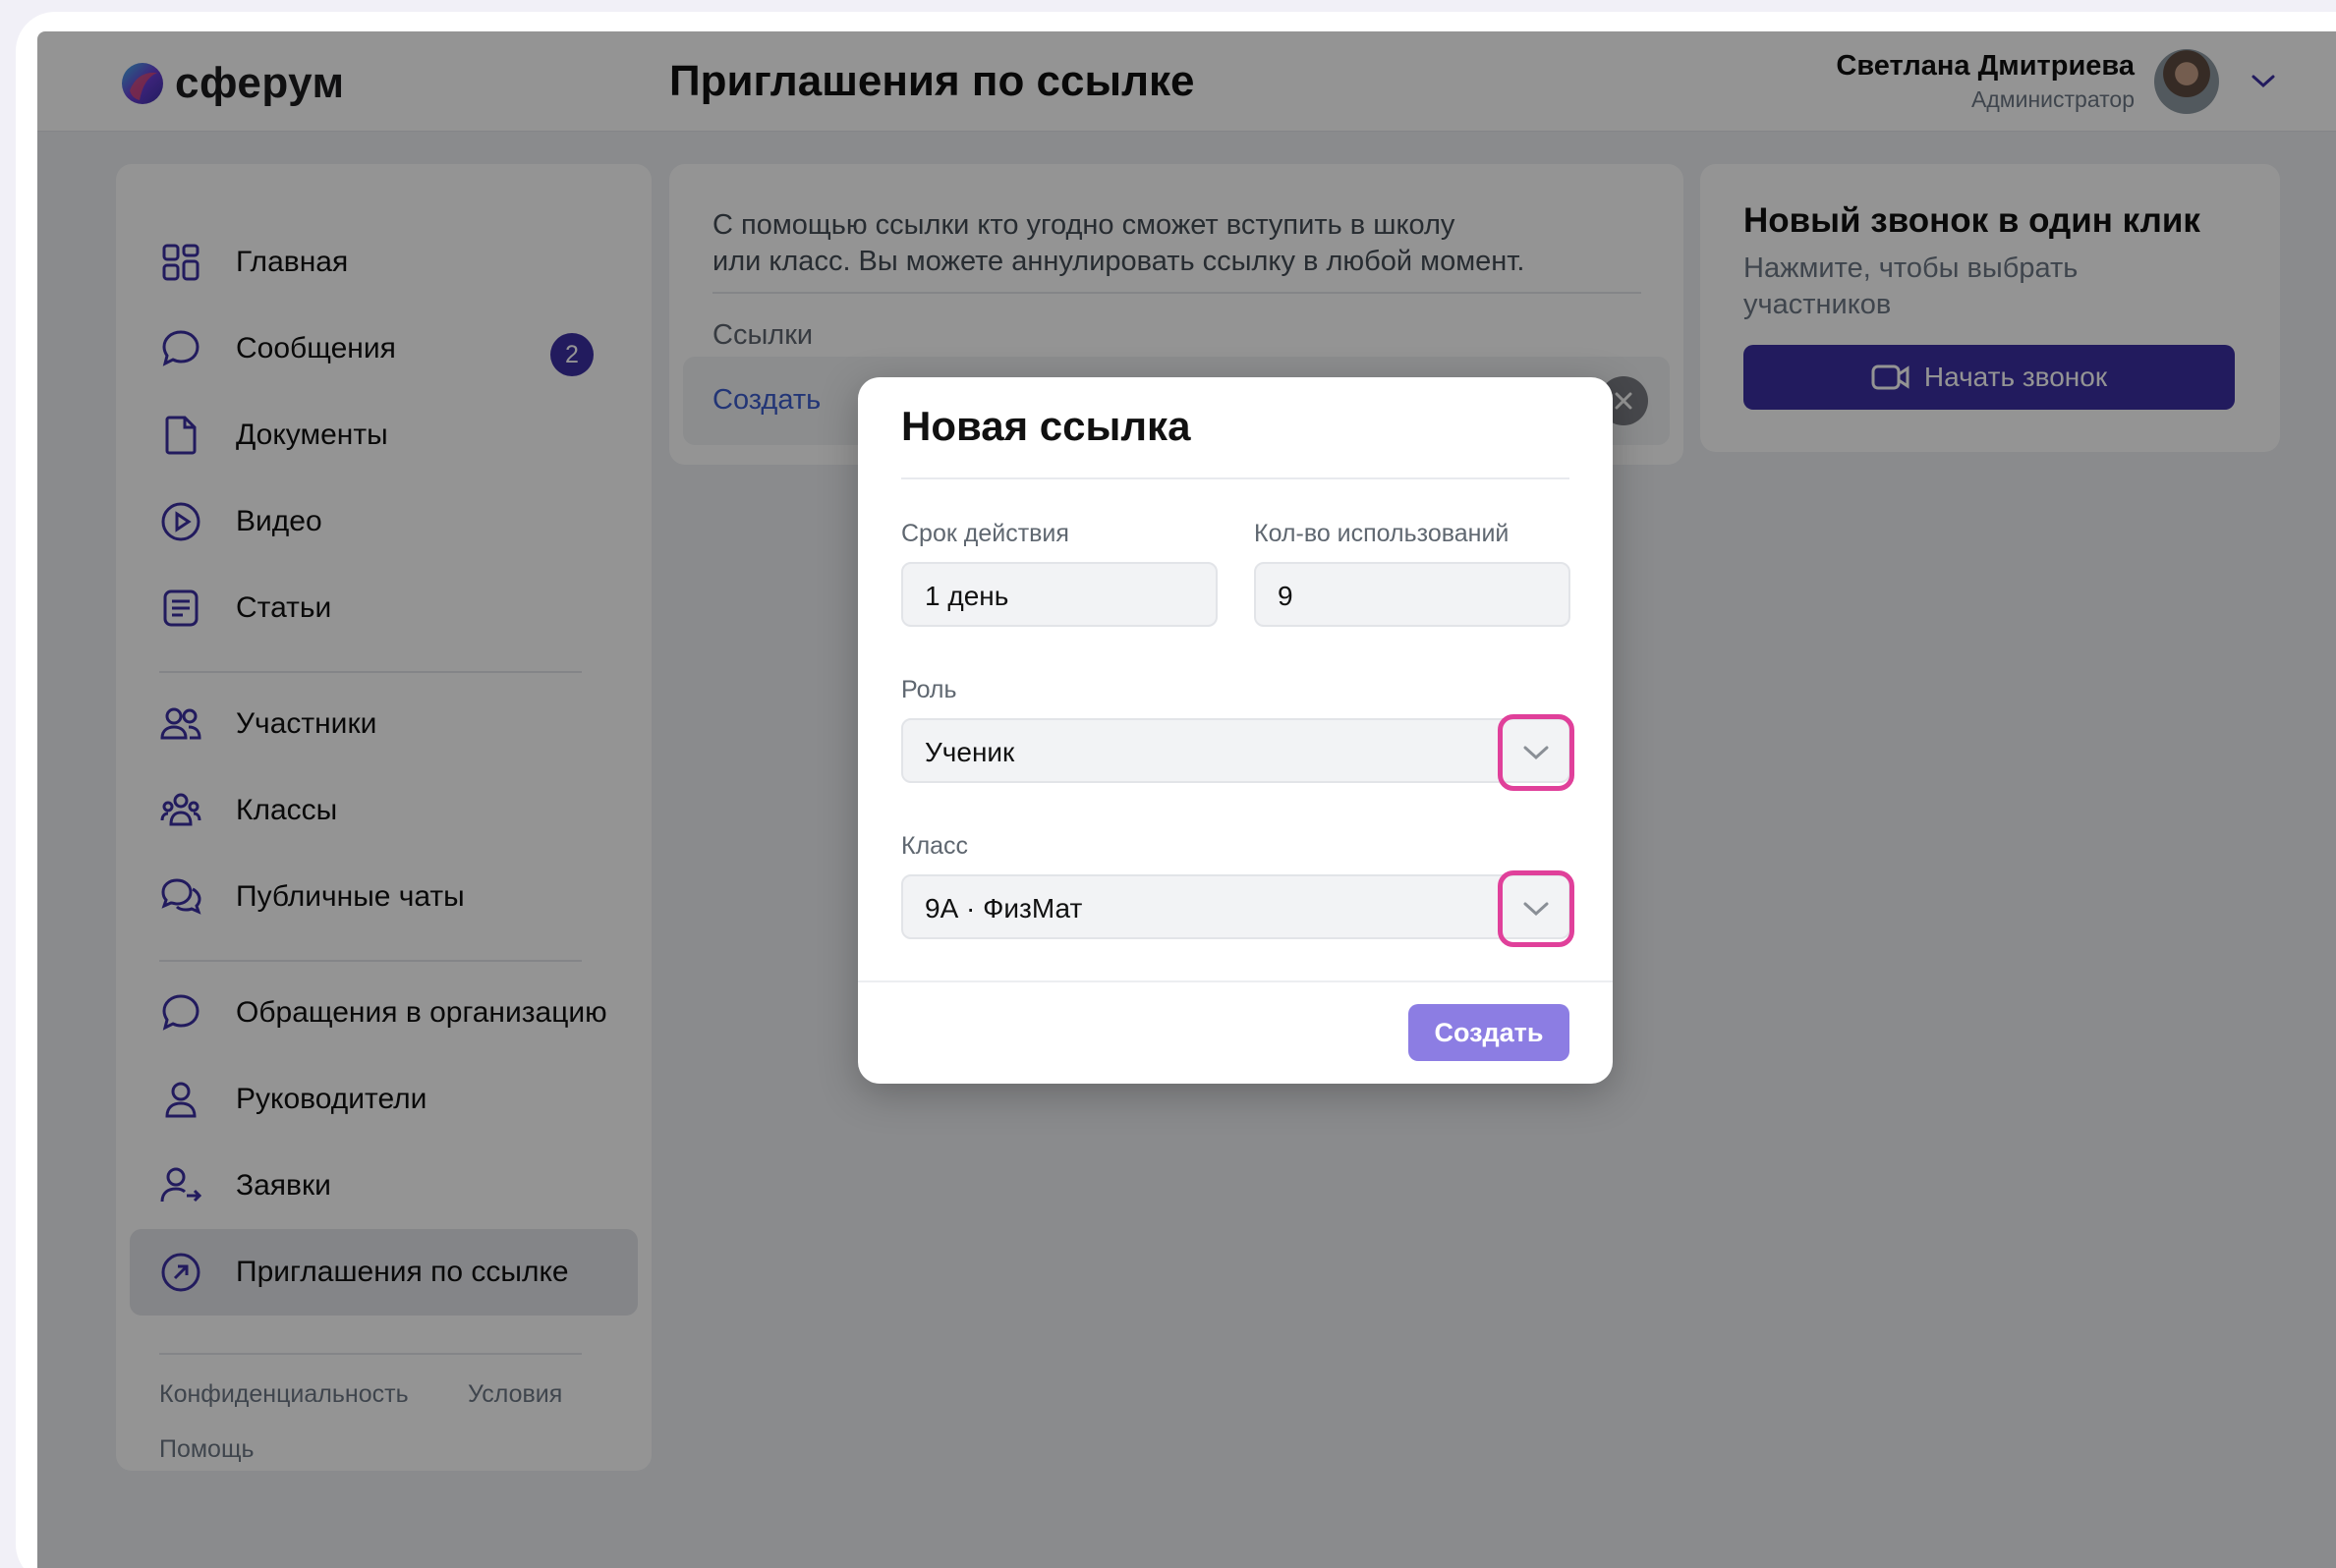  What do you see at coordinates (1488, 1032) in the screenshot?
I see `create-button: Создать` at bounding box center [1488, 1032].